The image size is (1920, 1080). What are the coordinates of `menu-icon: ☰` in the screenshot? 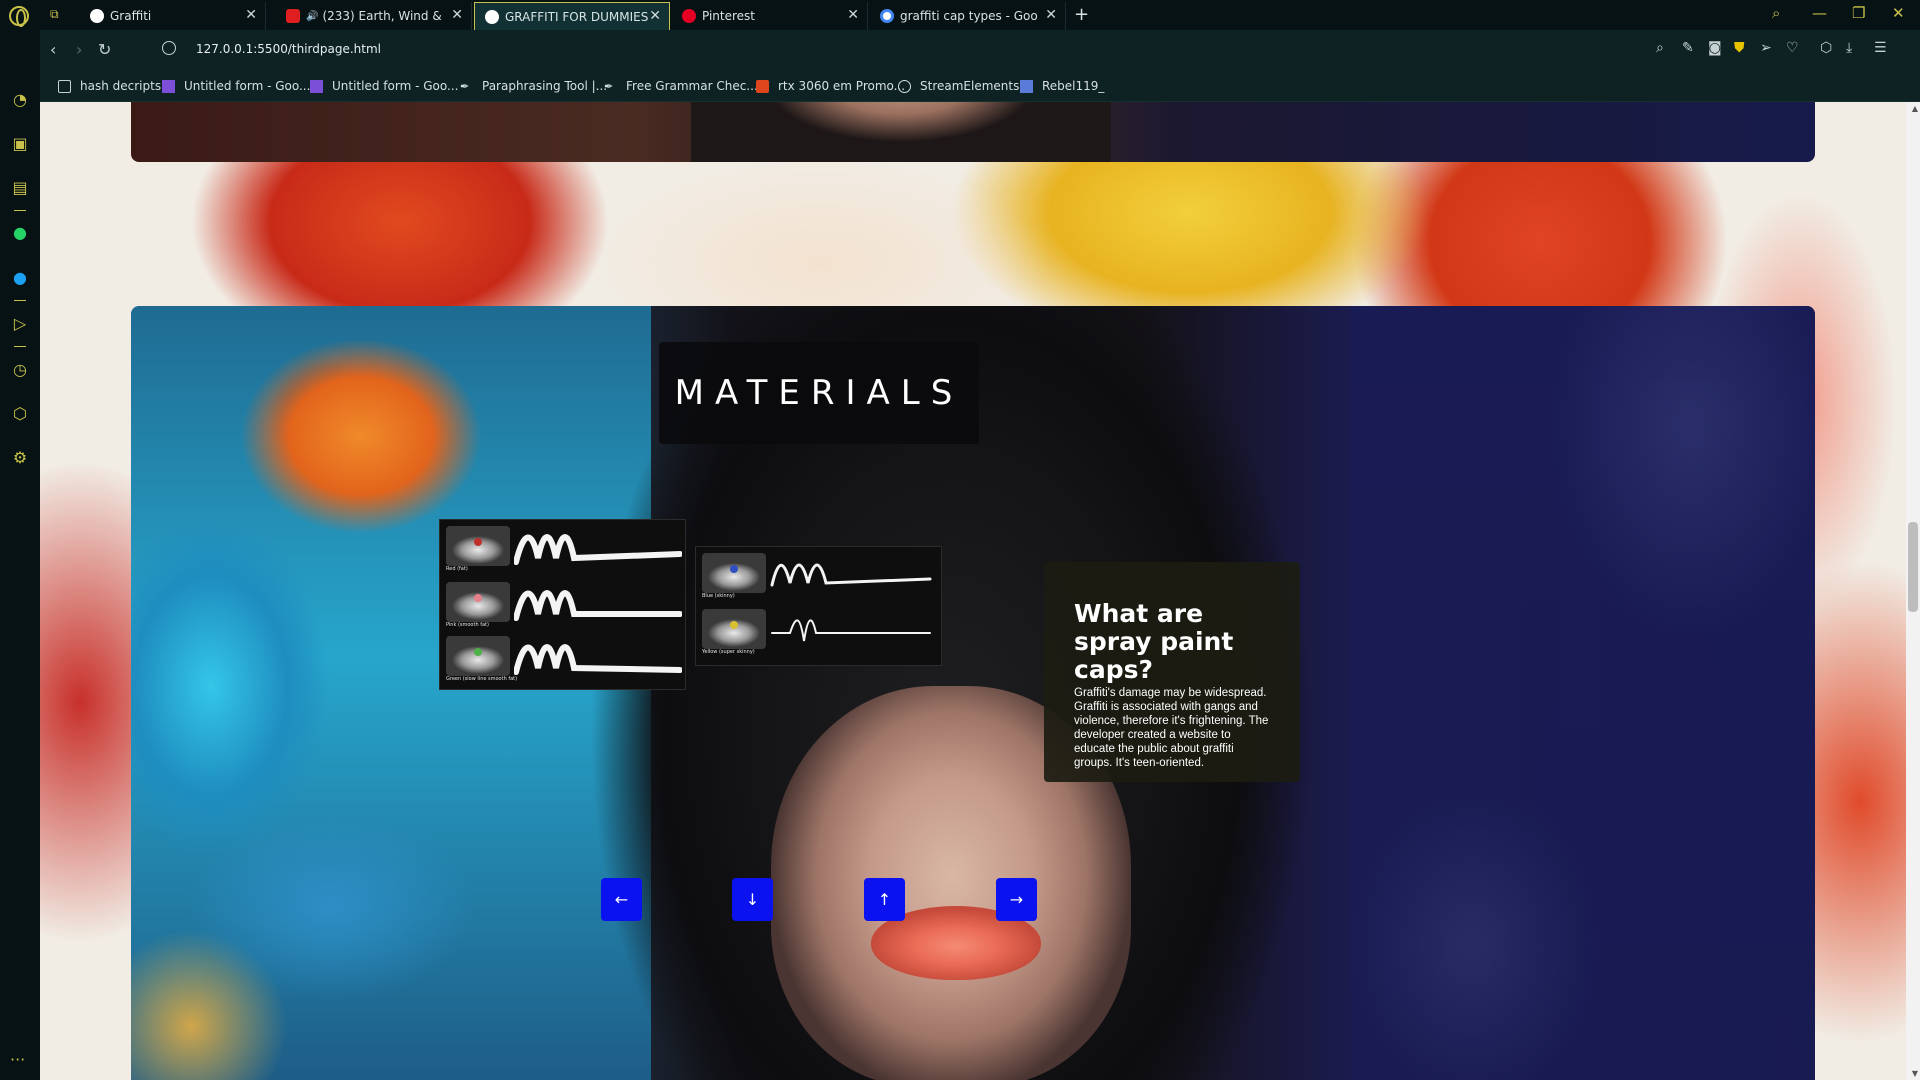 It's located at (1880, 48).